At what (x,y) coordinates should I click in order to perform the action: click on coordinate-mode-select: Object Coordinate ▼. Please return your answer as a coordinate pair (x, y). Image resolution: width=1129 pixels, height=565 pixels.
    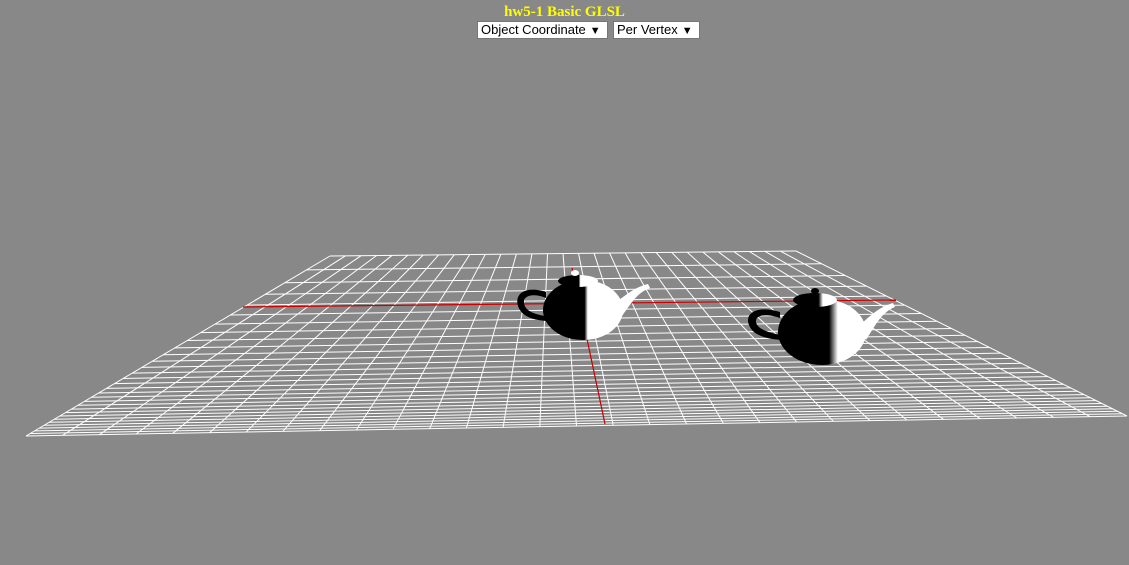
    Looking at the image, I should click on (542, 30).